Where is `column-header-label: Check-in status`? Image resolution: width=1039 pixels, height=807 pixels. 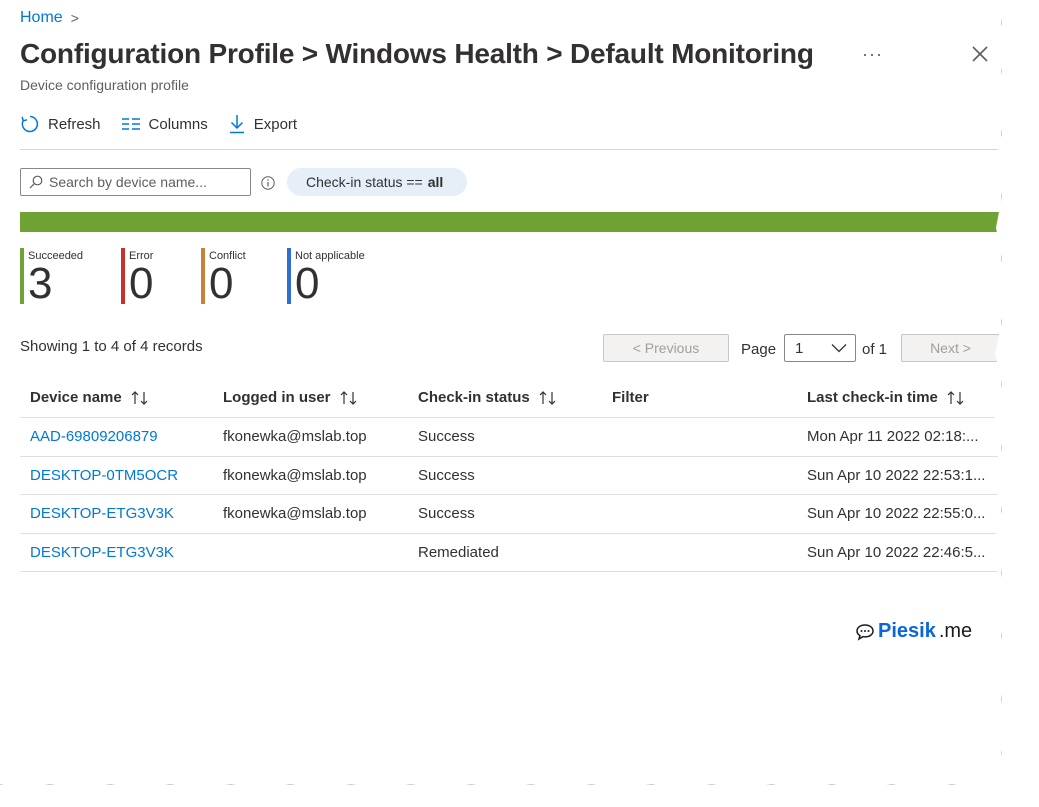 column-header-label: Check-in status is located at coordinates (474, 397).